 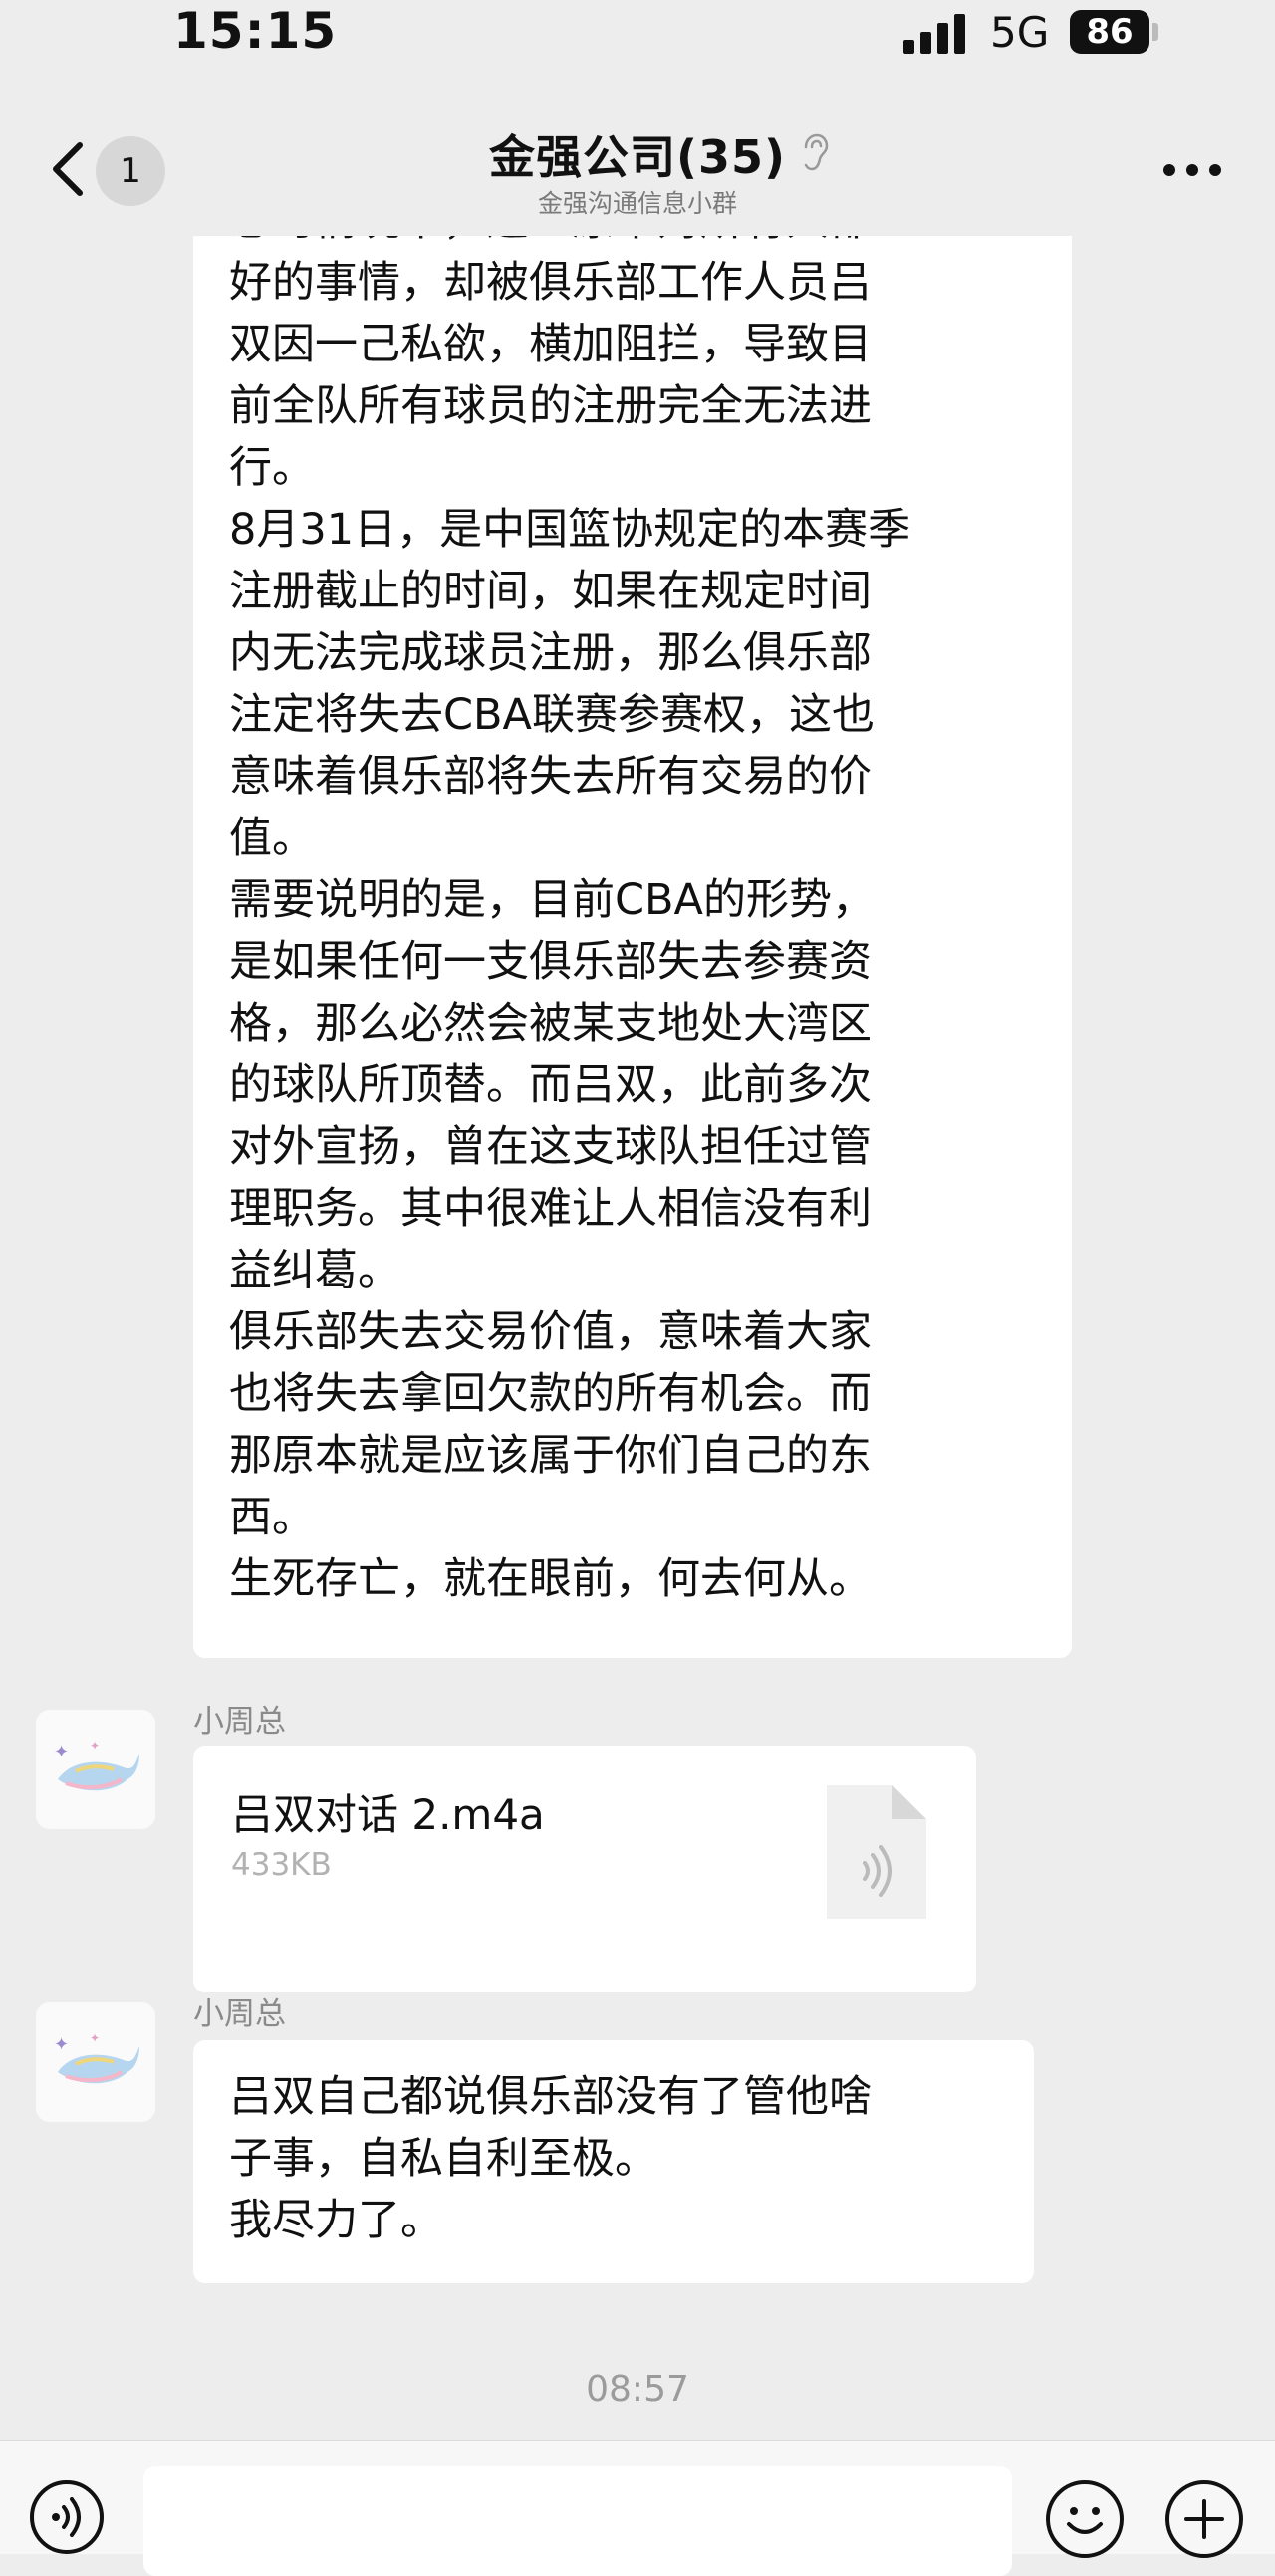 I want to click on message-bubble: 吕双自己都说俱乐部没有了管他啥 子事，自私自利至极。 我尽力了。, so click(x=613, y=2161).